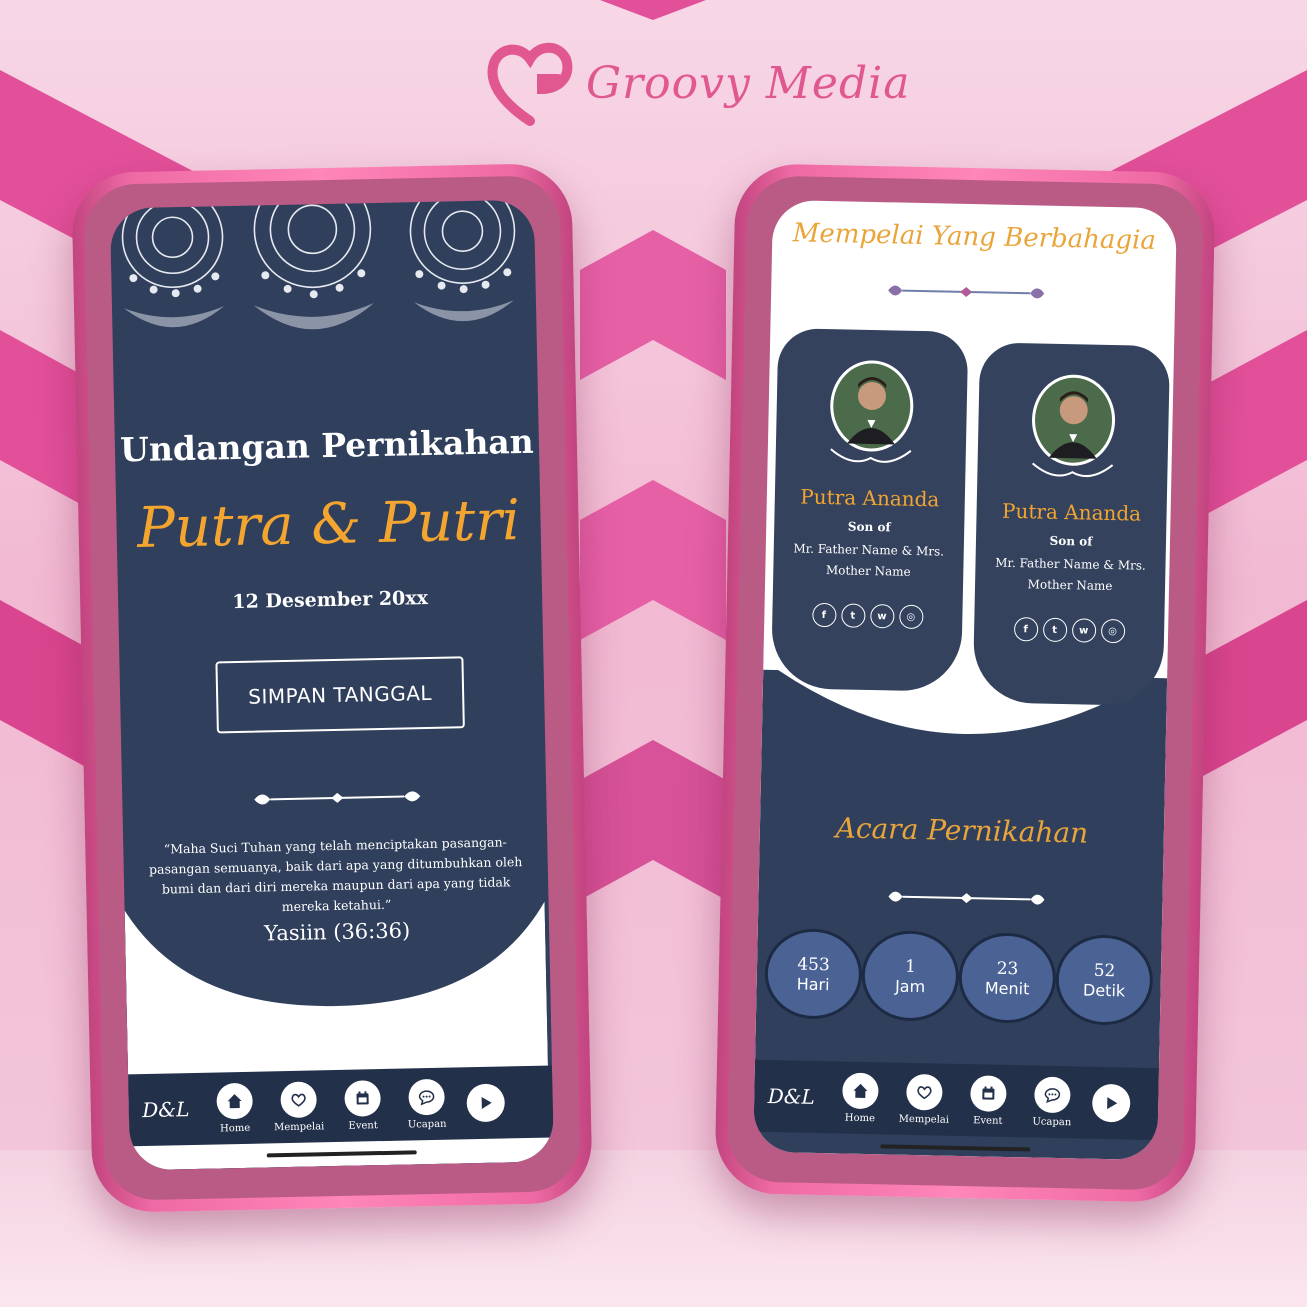 The height and width of the screenshot is (1307, 1307). Describe the element at coordinates (330, 600) in the screenshot. I see `wedding-date: 12 Desember 20xx` at that location.